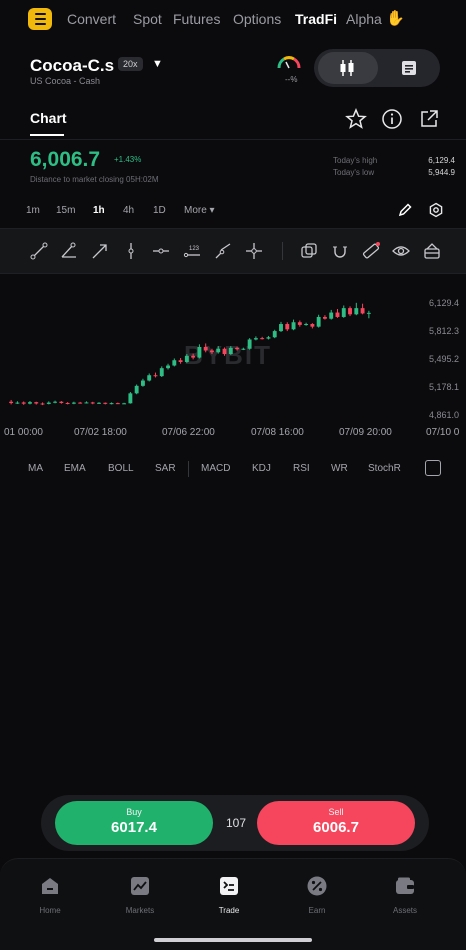  Describe the element at coordinates (134, 812) in the screenshot. I see `buy-label: Buy` at that location.